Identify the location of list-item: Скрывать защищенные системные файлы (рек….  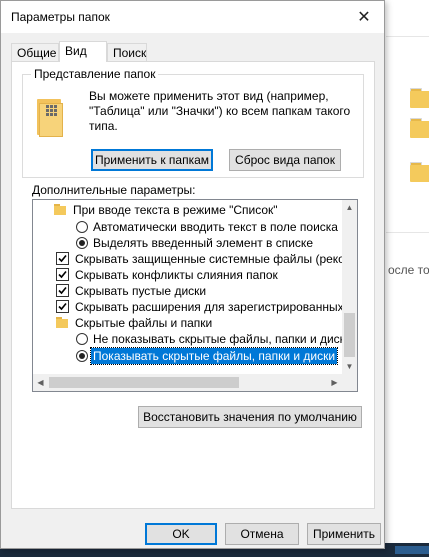
(198, 259).